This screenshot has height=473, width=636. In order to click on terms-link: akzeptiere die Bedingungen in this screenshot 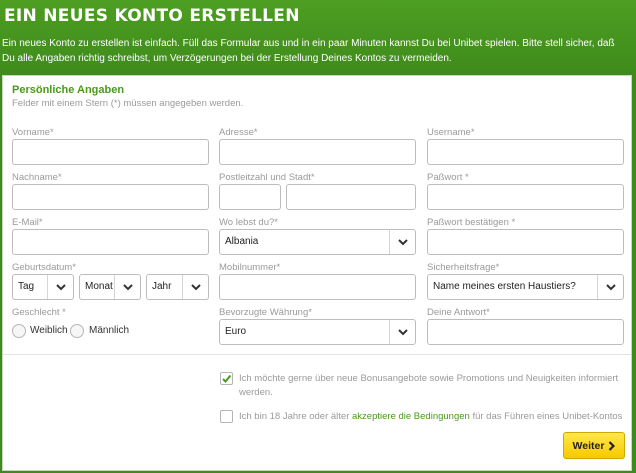, I will do `click(411, 416)`.